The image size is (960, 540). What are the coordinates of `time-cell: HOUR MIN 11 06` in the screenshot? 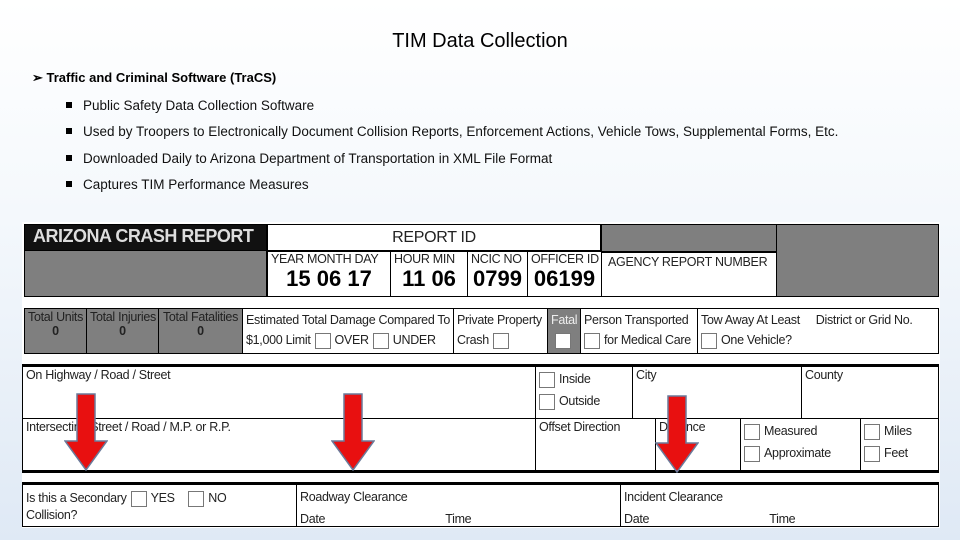 It's located at (429, 273).